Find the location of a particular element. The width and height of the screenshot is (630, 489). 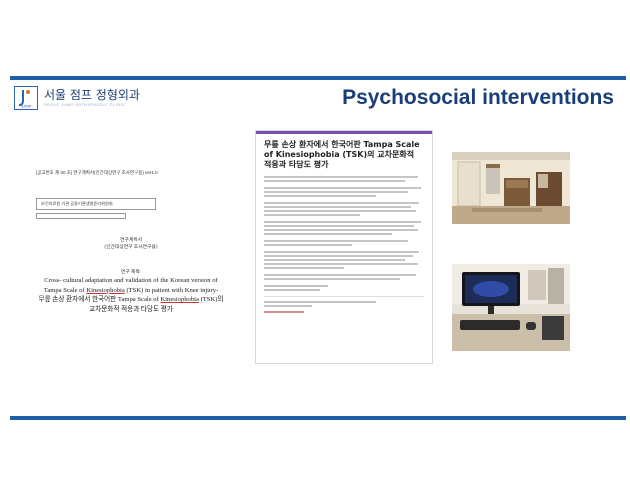

logo-subtitle: SEOUL JUMP ORTHOPAEDIC CLINIC is located at coordinates (85, 104).